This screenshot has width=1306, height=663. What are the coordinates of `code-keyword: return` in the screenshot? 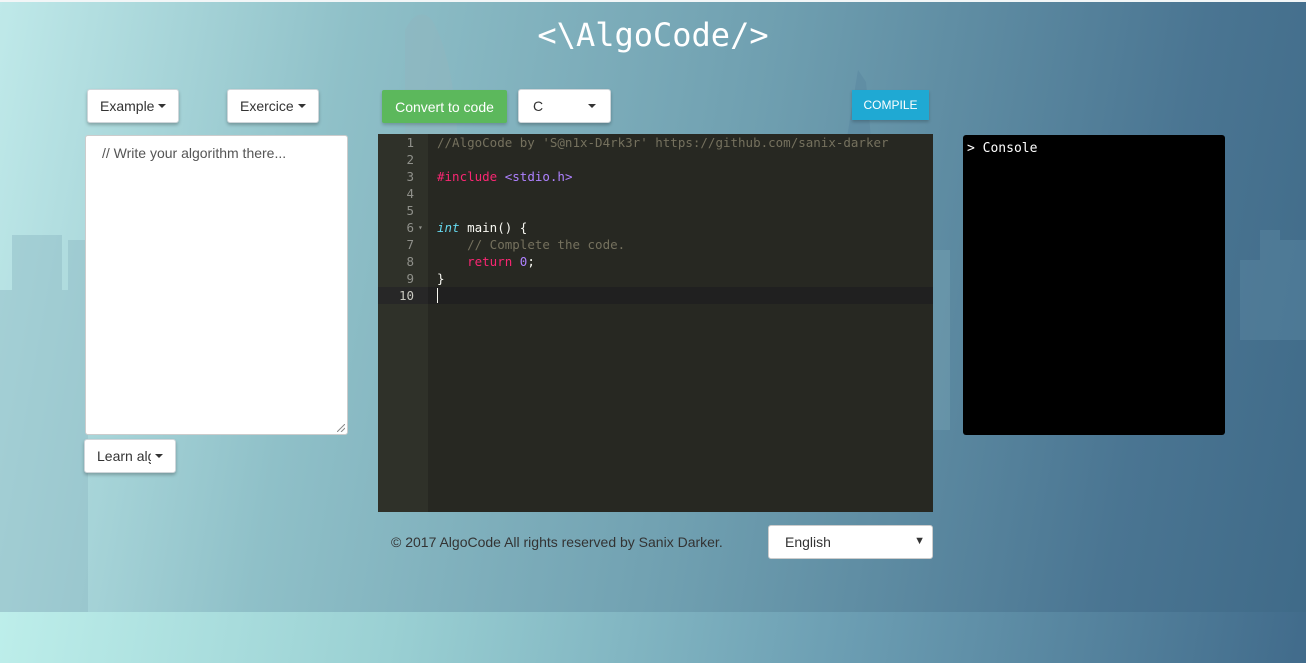 It's located at (490, 261).